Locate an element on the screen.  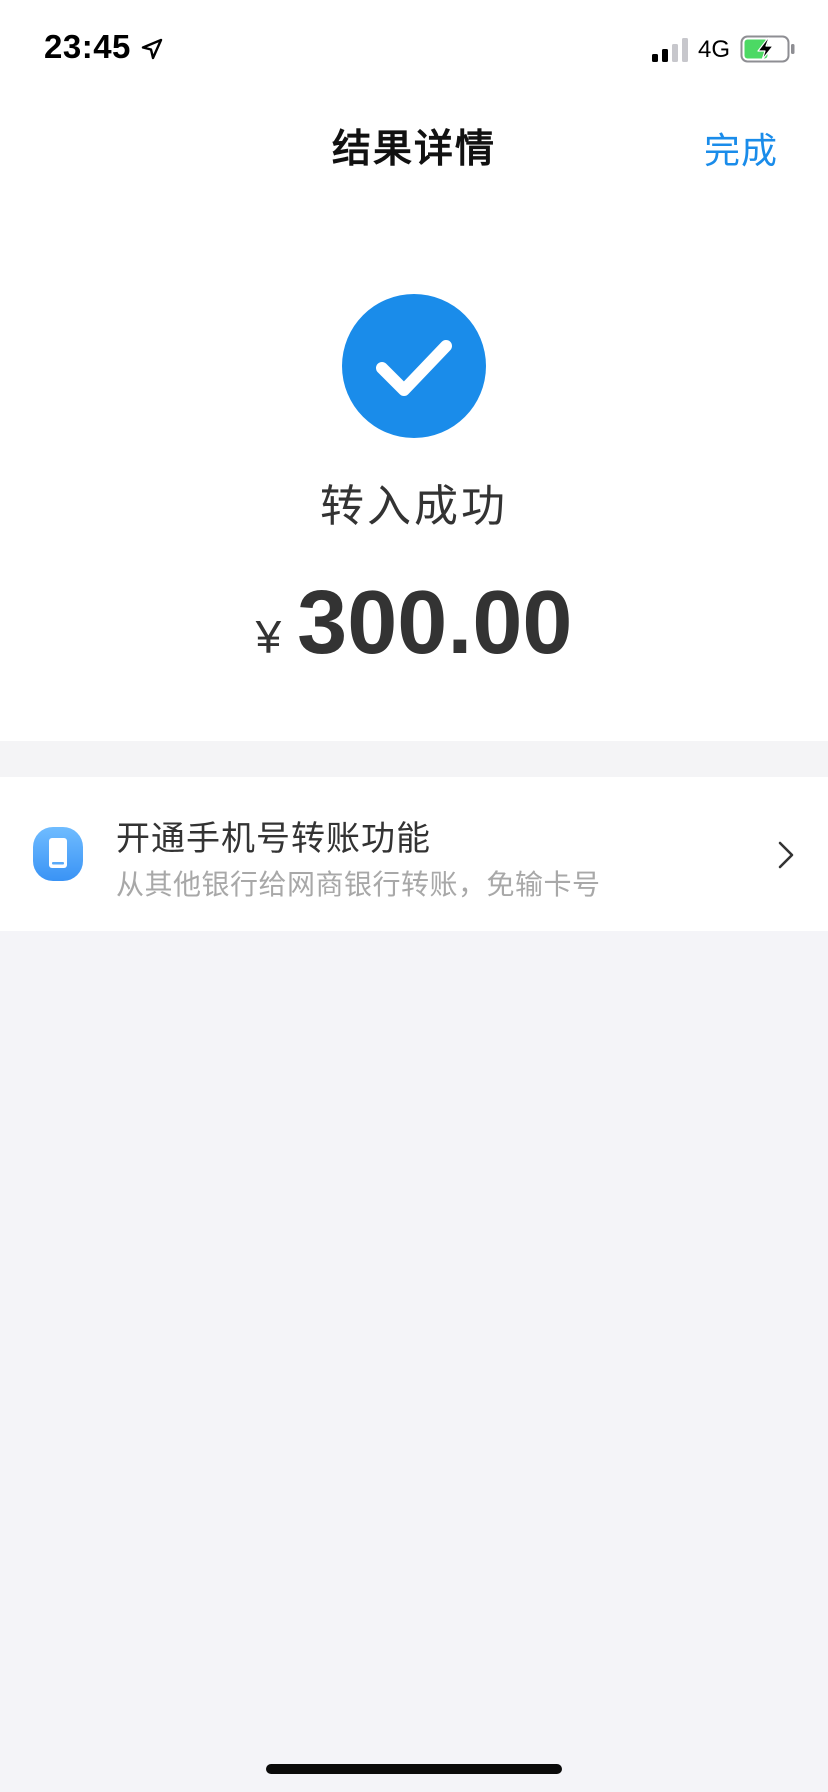
promo-subtitle: 从其他银行给网商银行转账，免输卡号 is located at coordinates (358, 884).